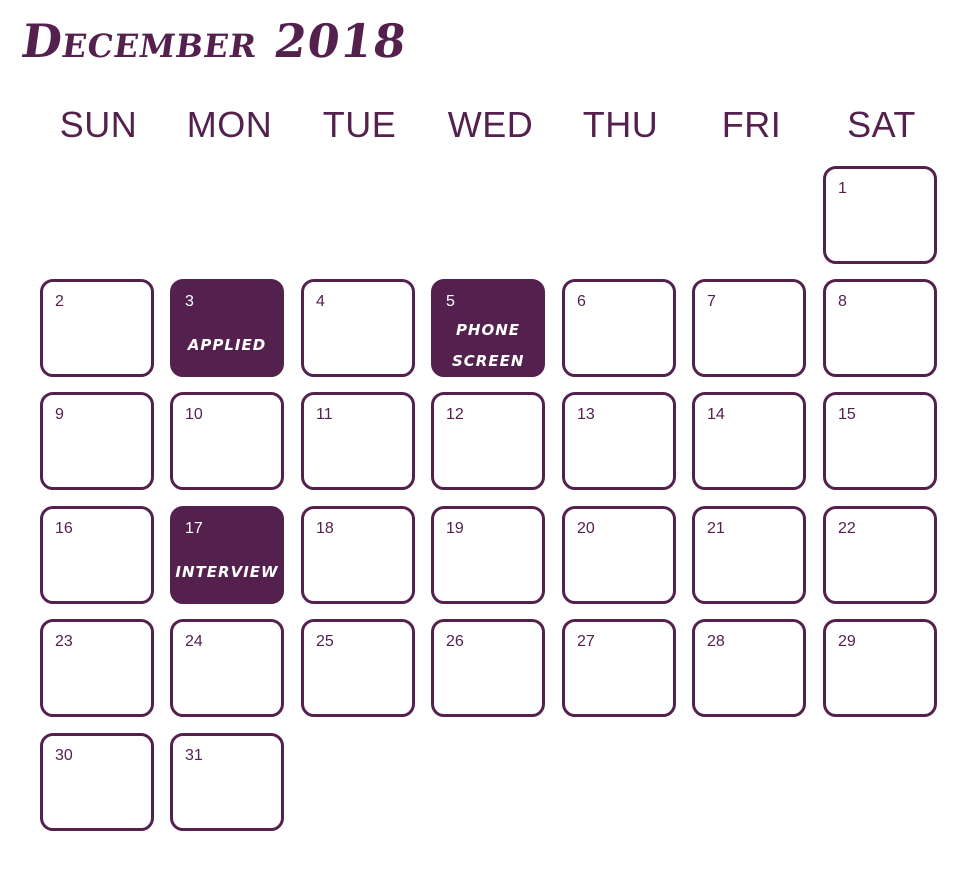 The height and width of the screenshot is (875, 971). Describe the element at coordinates (64, 641) in the screenshot. I see `day-number: 23` at that location.